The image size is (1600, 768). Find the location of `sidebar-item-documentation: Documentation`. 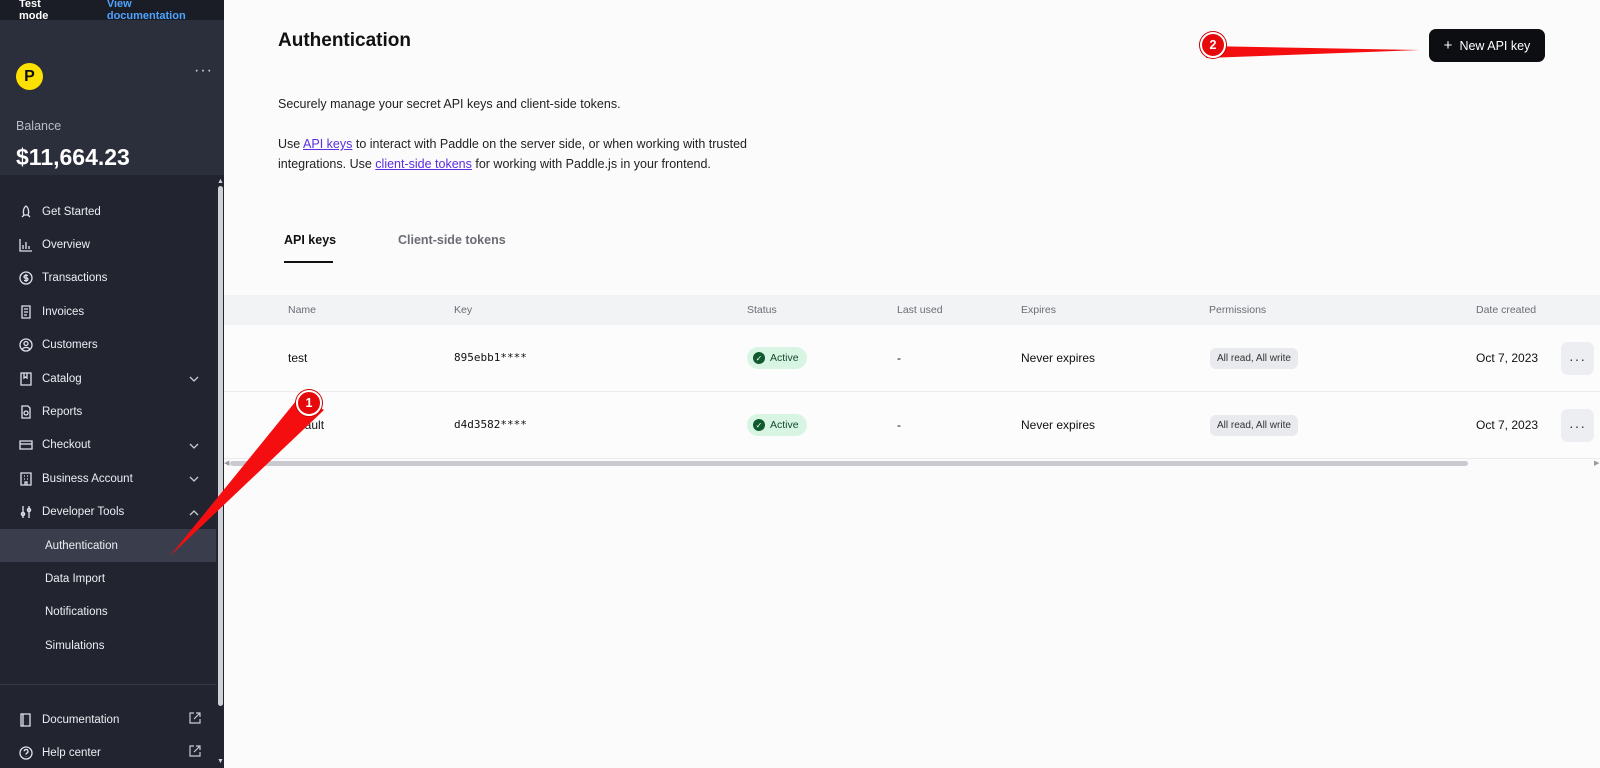

sidebar-item-documentation: Documentation is located at coordinates (108, 719).